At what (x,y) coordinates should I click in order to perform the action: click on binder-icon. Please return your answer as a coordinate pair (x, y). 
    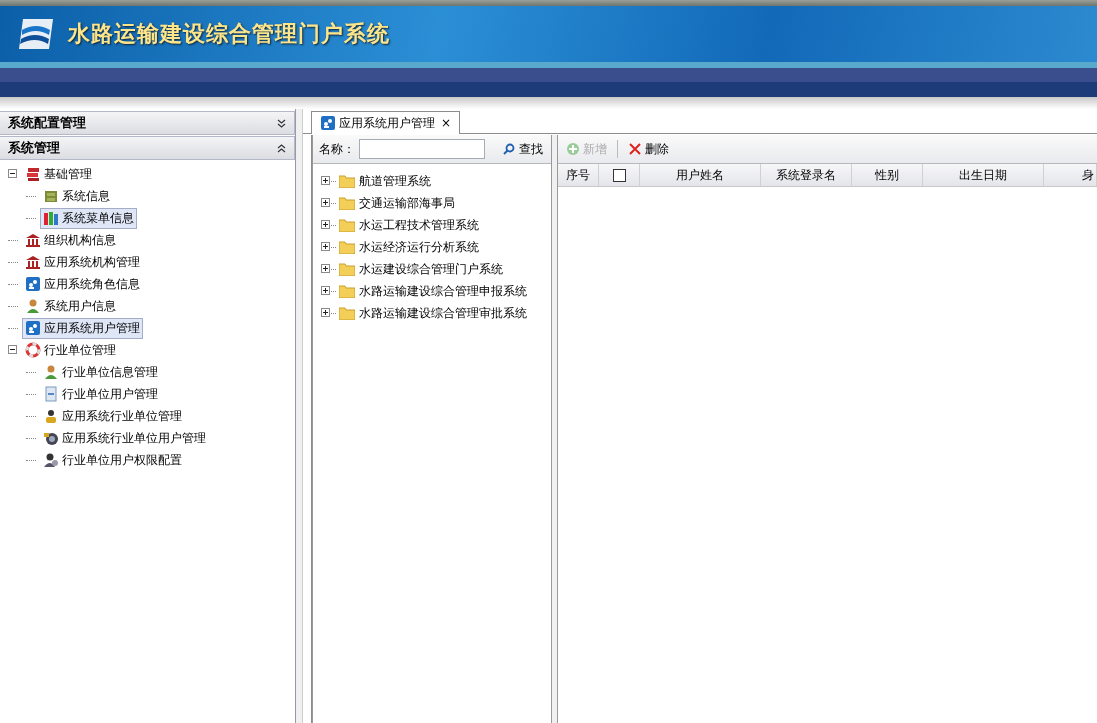
    Looking at the image, I should click on (51, 218).